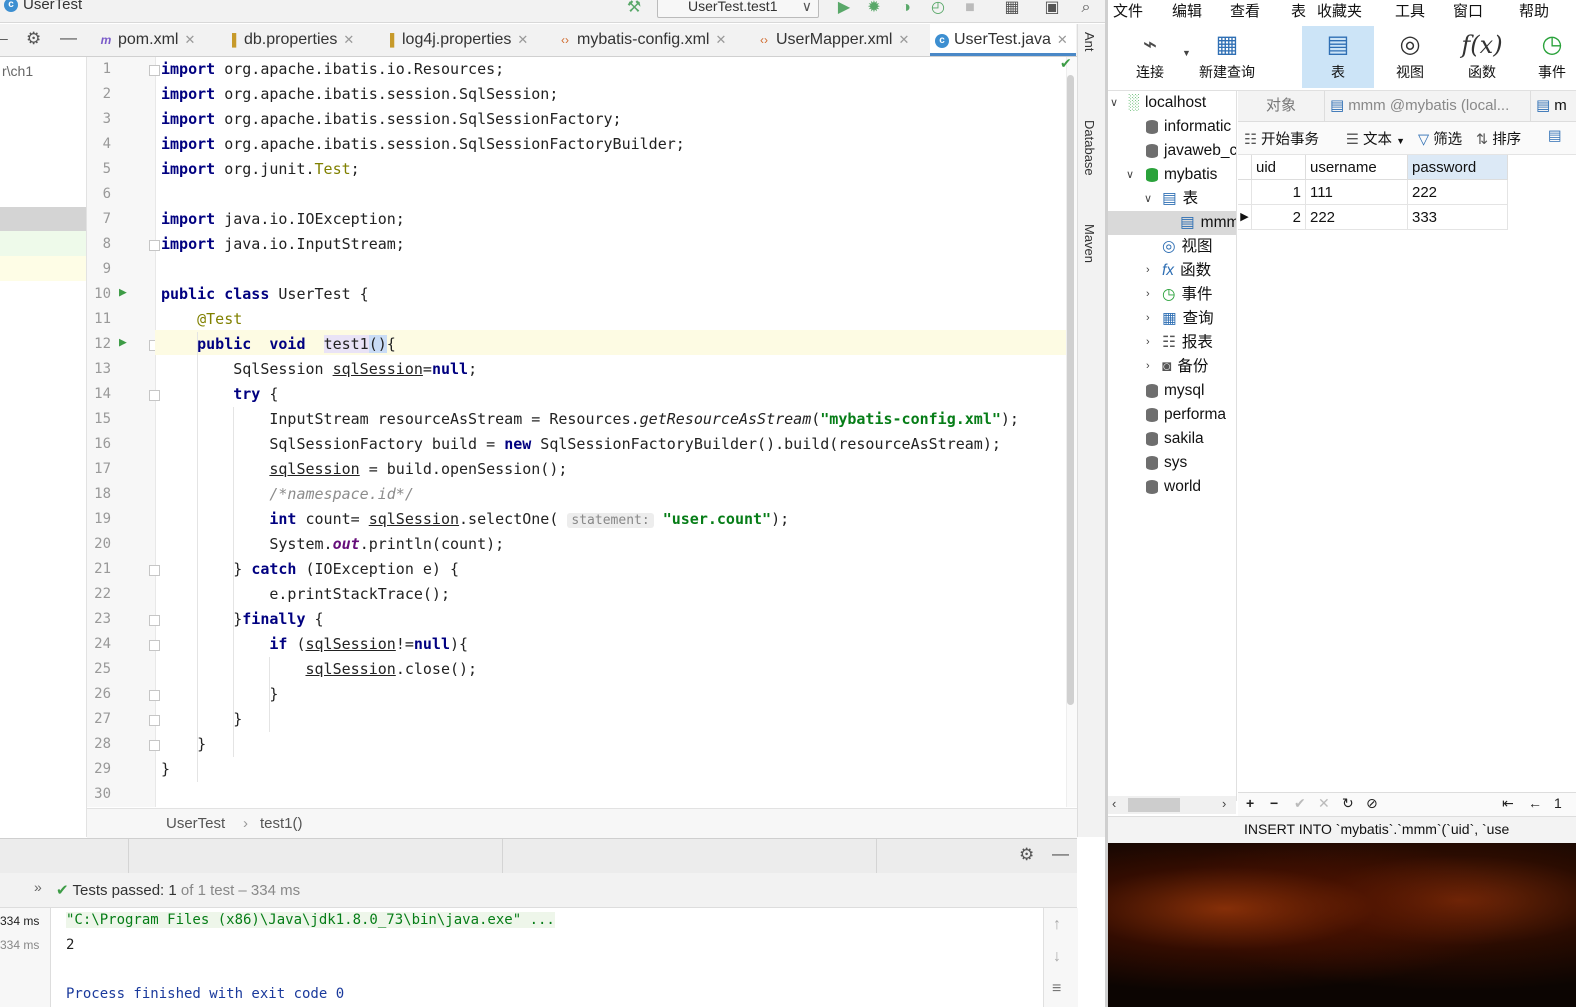  I want to click on tree-node-backups: ◙ 备份, so click(1185, 367).